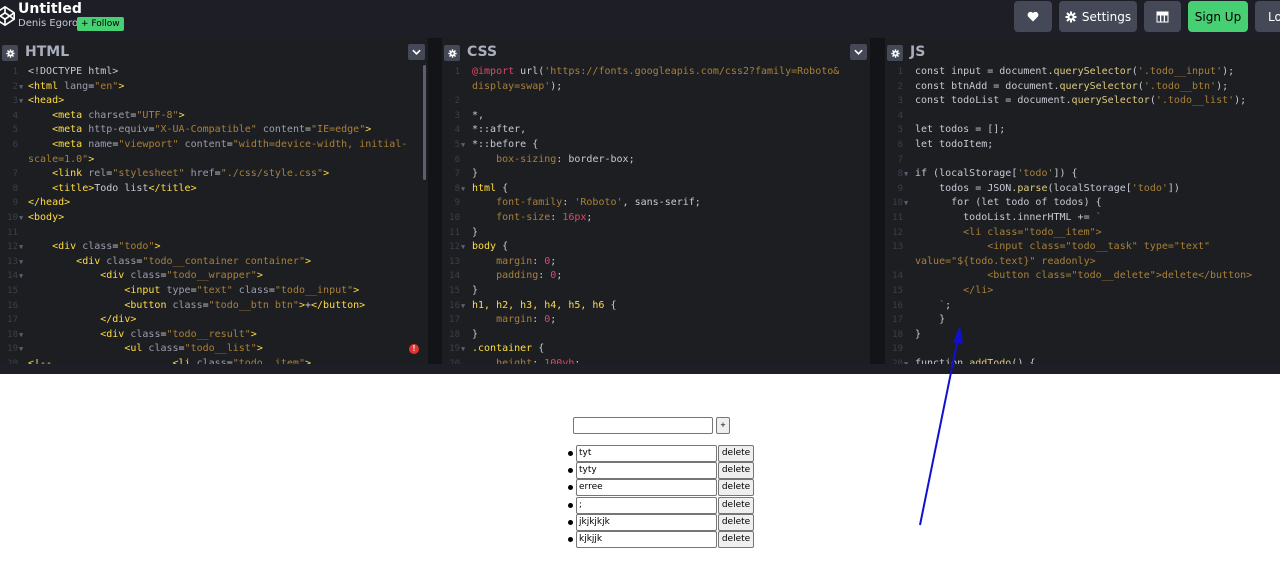 This screenshot has width=1280, height=588. What do you see at coordinates (895, 53) in the screenshot?
I see `js-settings-button` at bounding box center [895, 53].